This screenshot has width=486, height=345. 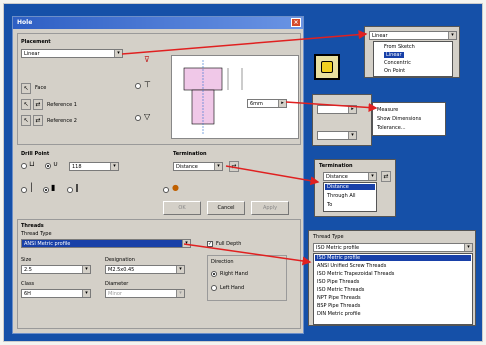 I want to click on arrow-to-dimension, so click(x=331, y=106).